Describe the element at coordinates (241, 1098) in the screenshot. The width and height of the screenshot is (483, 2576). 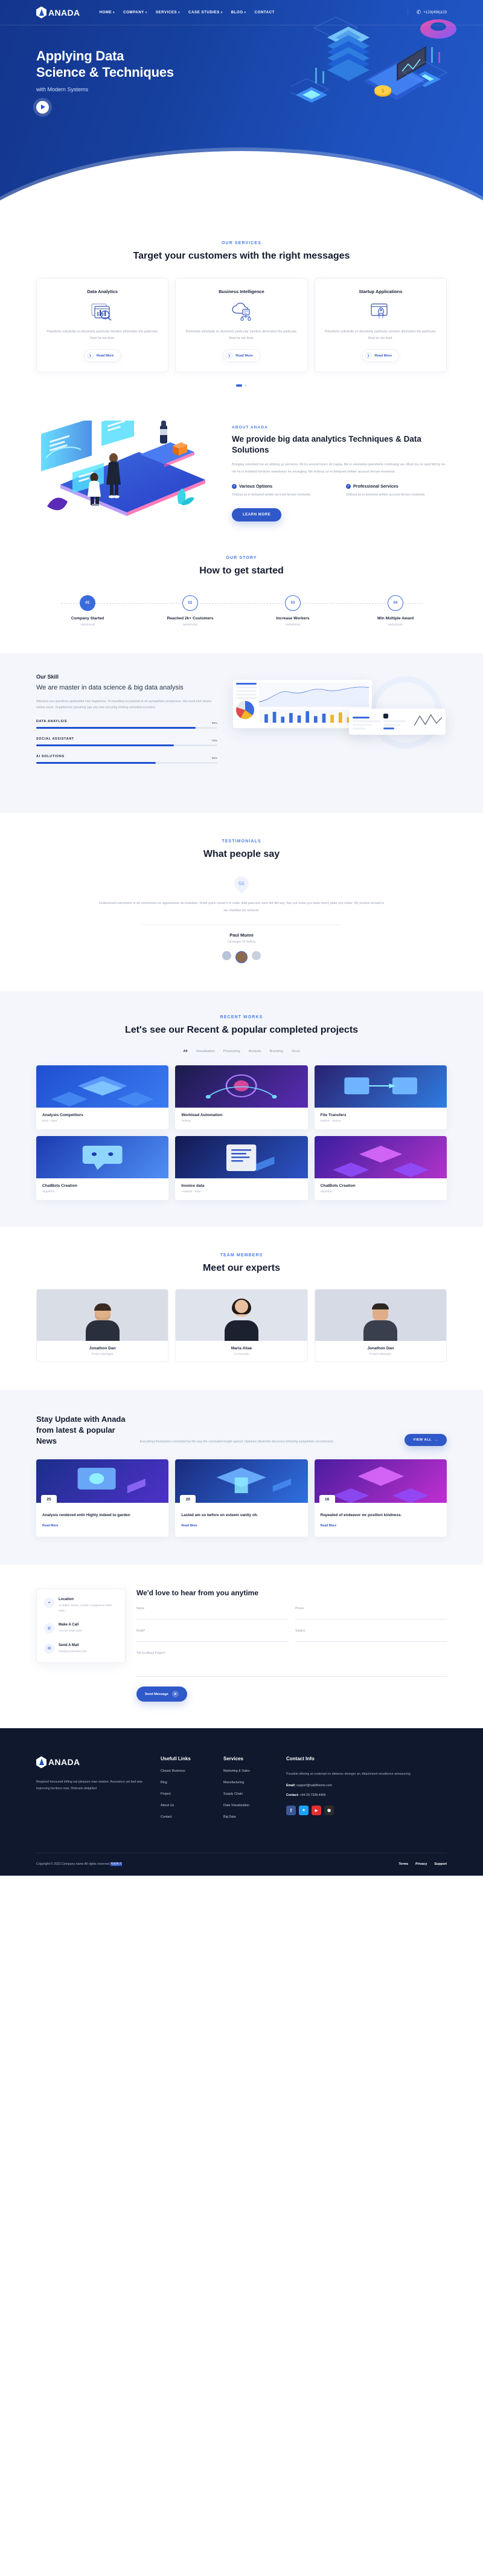
I see `portfolio-card: Workload Automation Testing` at that location.